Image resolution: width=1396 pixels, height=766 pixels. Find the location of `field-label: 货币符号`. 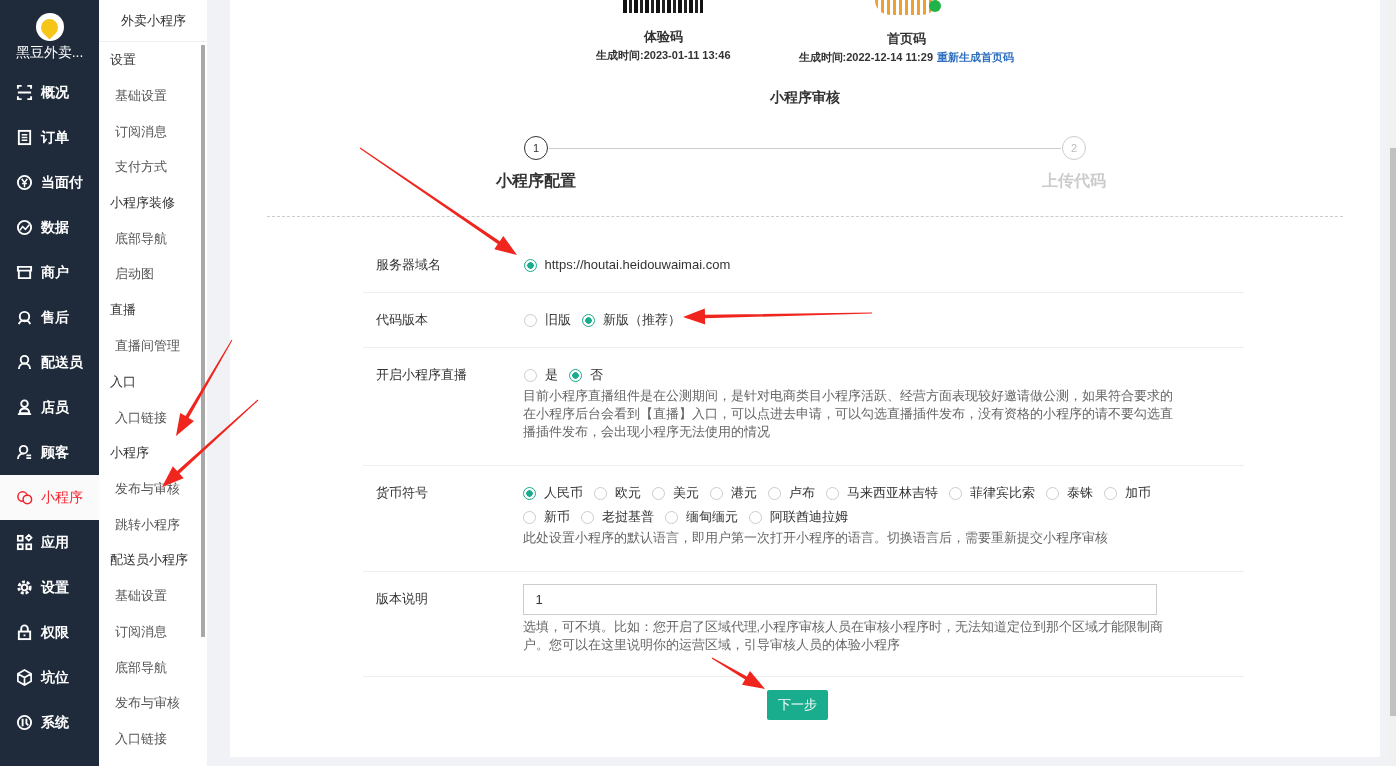

field-label: 货币符号 is located at coordinates (402, 493).